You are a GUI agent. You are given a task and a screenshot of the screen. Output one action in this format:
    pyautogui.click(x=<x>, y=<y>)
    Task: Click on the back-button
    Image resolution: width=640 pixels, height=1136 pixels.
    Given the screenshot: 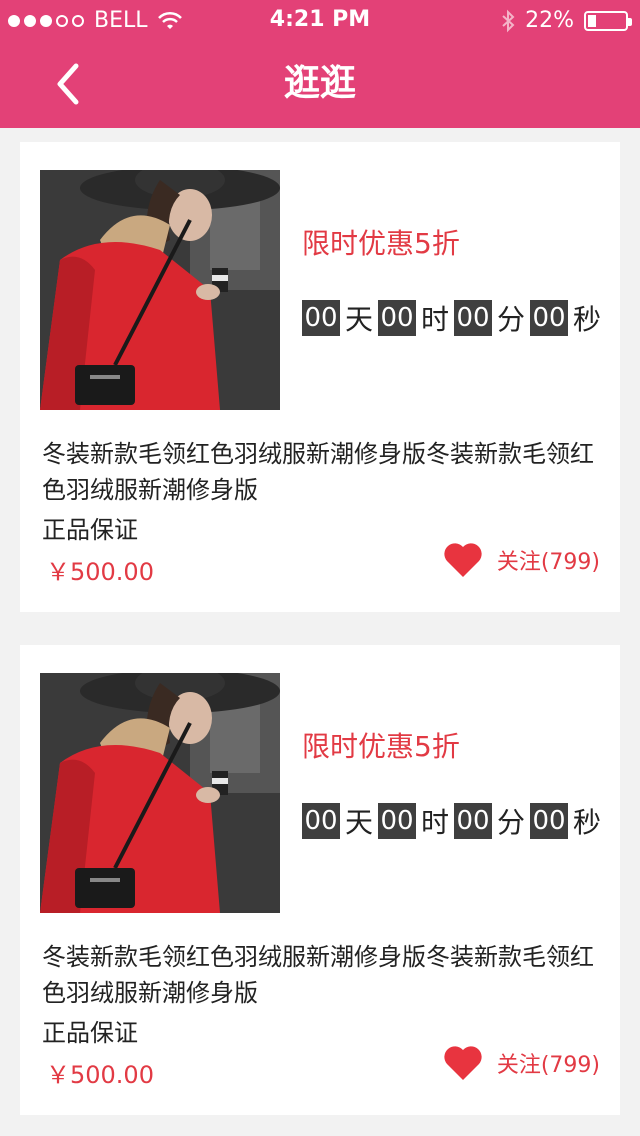 What is the action you would take?
    pyautogui.click(x=68, y=84)
    